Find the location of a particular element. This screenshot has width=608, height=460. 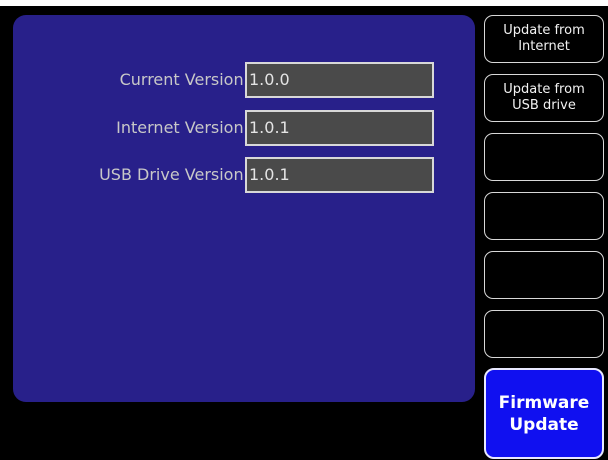

internet-version-field: 1.0.1 is located at coordinates (339, 128).